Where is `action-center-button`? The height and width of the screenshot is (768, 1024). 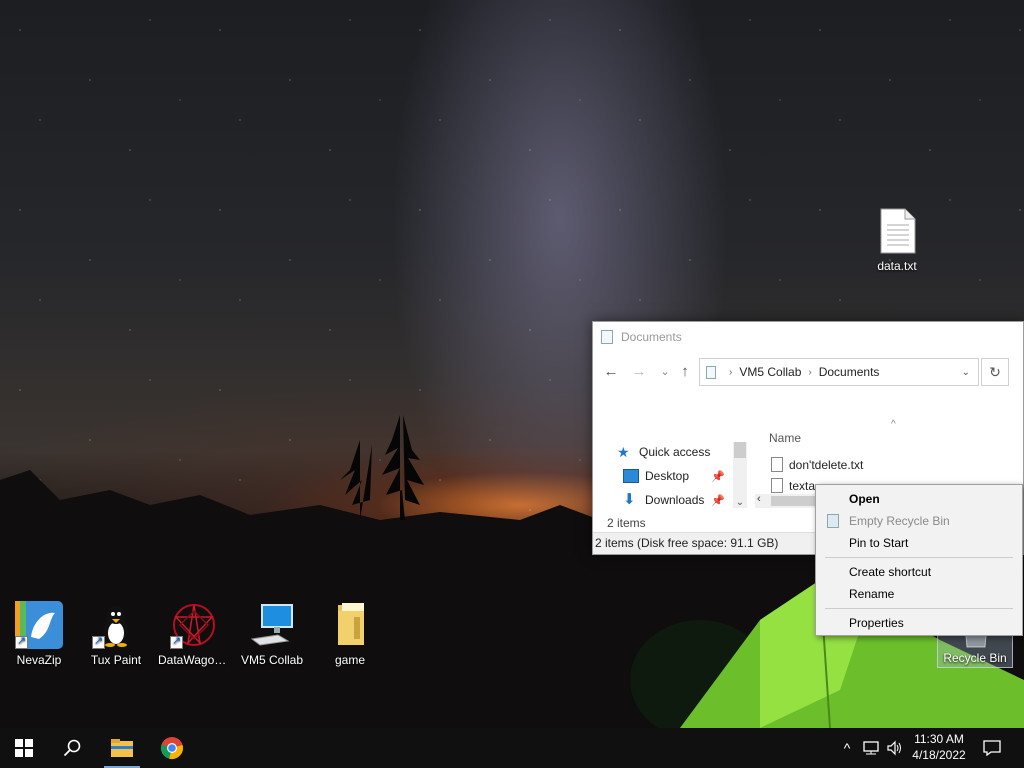 action-center-button is located at coordinates (992, 748).